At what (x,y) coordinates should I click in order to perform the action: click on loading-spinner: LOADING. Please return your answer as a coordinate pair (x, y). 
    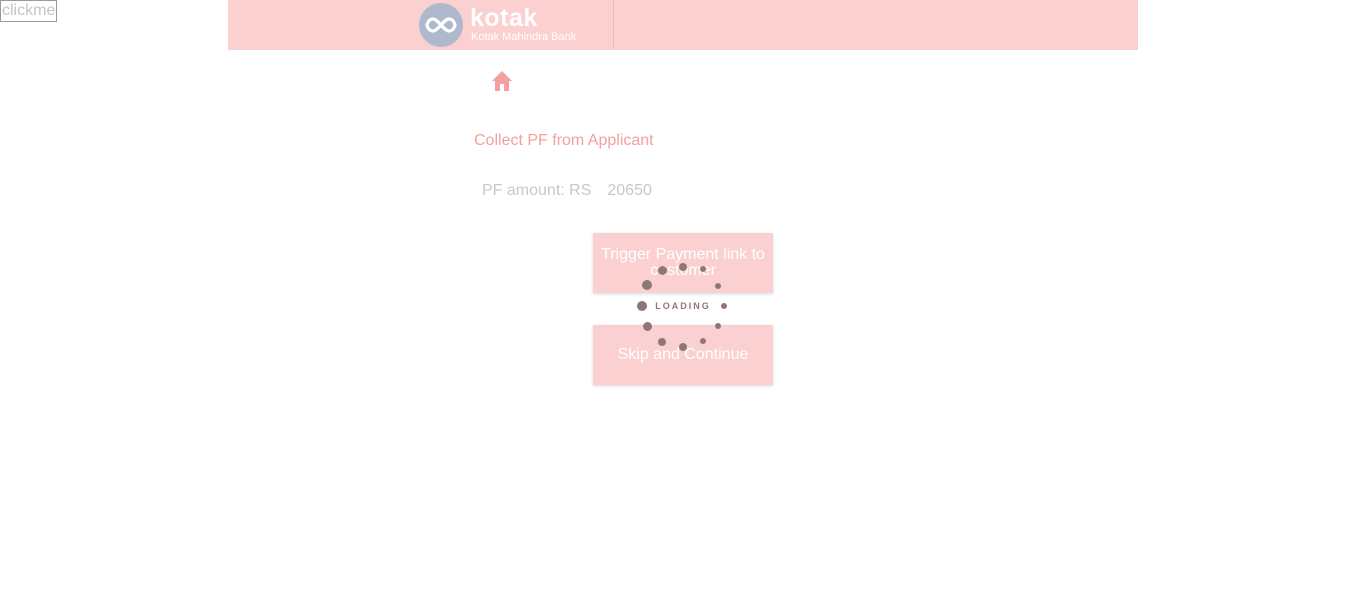
    Looking at the image, I should click on (683, 308).